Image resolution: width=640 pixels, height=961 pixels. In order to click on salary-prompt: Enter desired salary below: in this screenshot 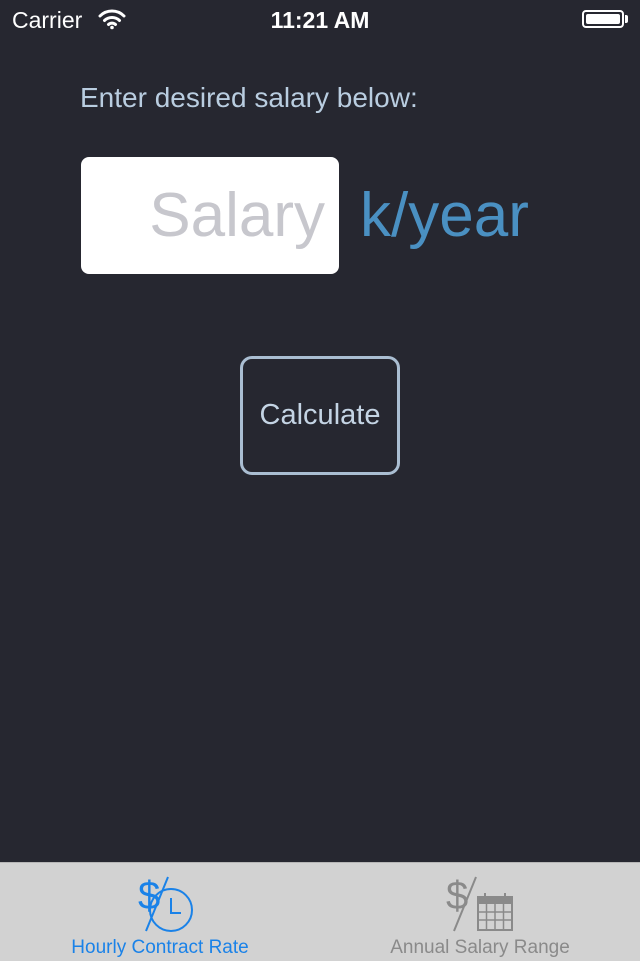, I will do `click(249, 97)`.